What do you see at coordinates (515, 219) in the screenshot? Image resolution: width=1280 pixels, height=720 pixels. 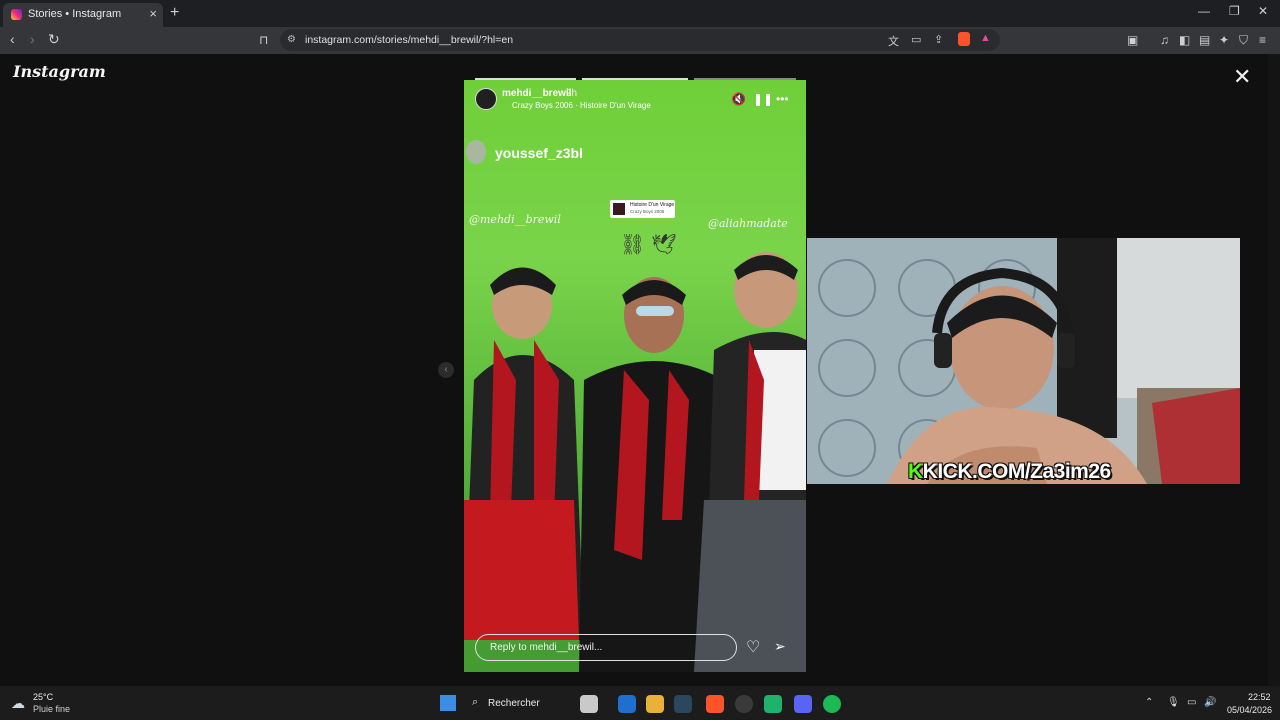 I see `mention-tag-left: @mehdi__brewil` at bounding box center [515, 219].